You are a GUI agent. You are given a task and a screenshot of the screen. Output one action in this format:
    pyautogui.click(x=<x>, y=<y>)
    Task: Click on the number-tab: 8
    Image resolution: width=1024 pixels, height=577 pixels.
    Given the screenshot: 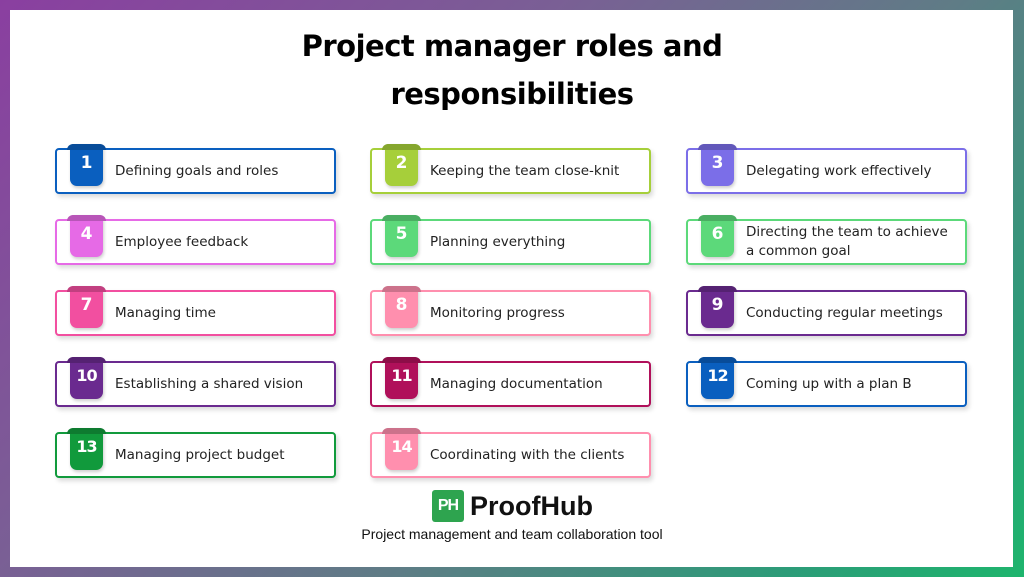 What is the action you would take?
    pyautogui.click(x=401, y=307)
    